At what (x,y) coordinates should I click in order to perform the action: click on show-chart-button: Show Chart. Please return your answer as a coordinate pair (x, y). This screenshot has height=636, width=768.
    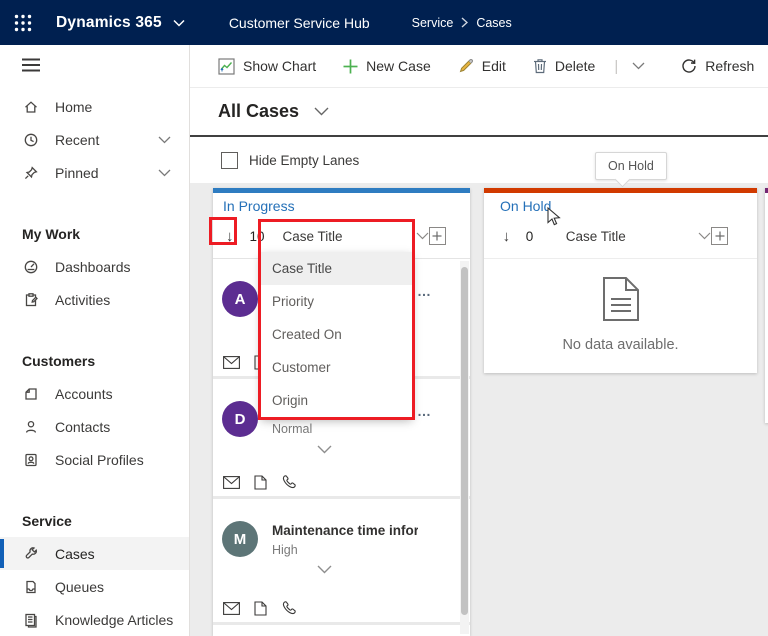
    Looking at the image, I should click on (267, 66).